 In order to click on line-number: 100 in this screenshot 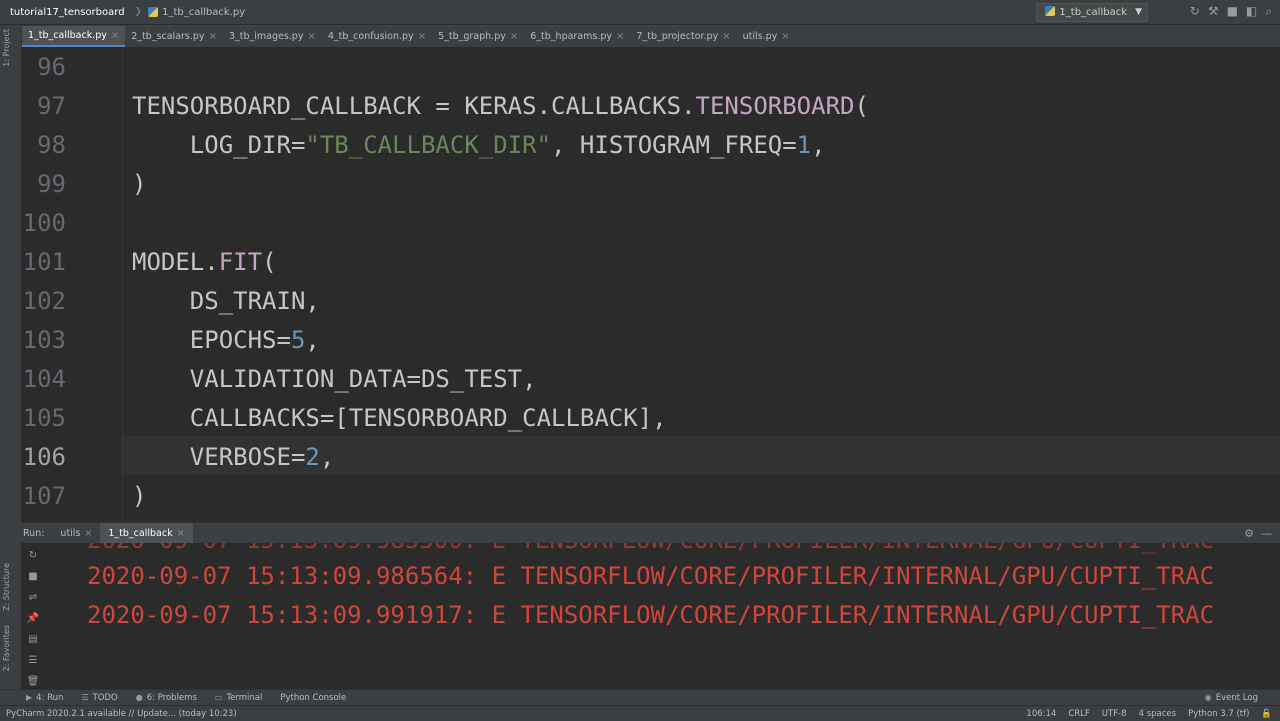, I will do `click(44, 223)`.